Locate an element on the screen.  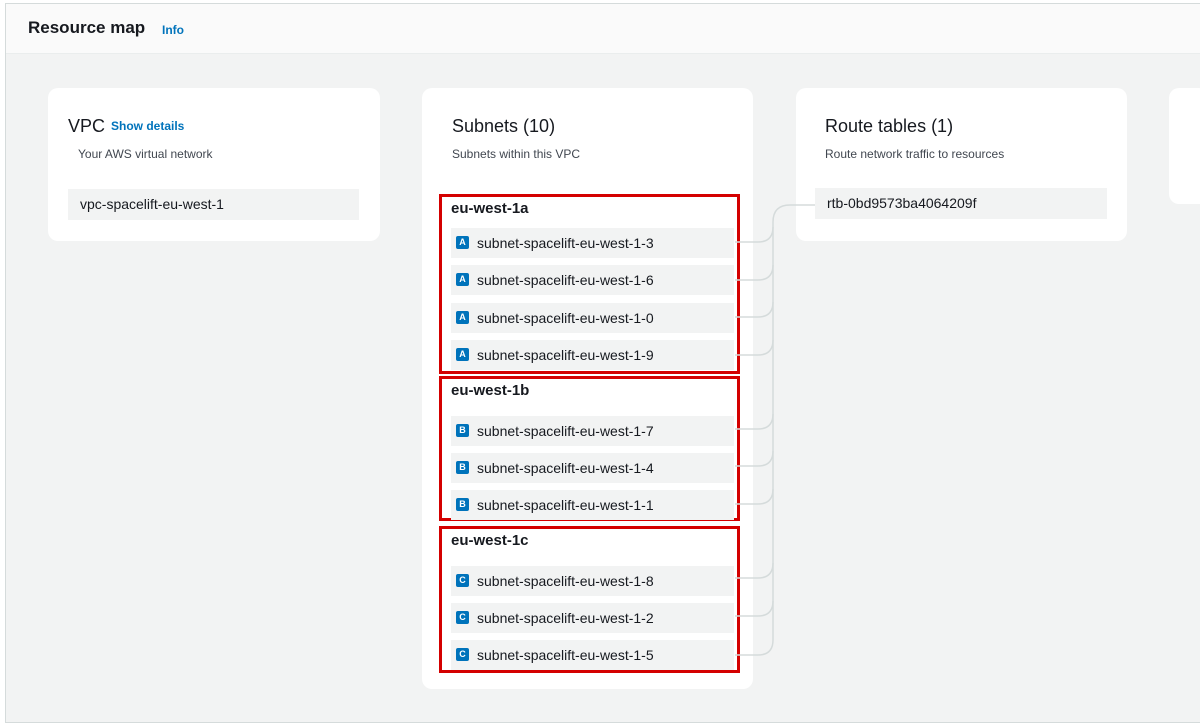
subnet-name: subnet-spacelift-eu-west-1-0 is located at coordinates (565, 318).